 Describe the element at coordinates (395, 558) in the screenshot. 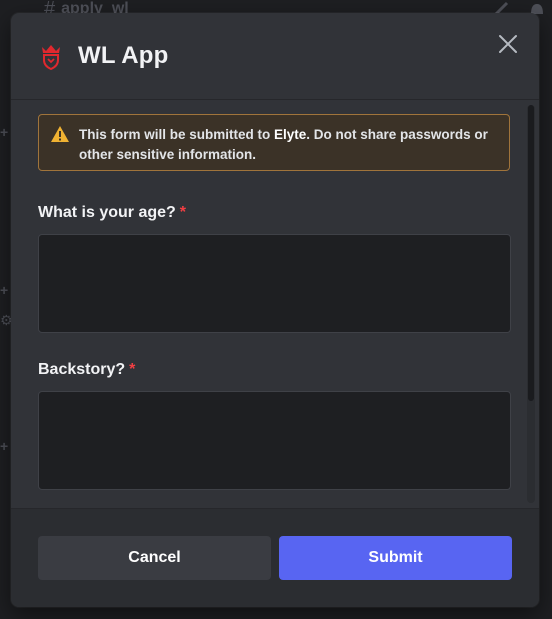

I see `submit-button: Submit` at that location.